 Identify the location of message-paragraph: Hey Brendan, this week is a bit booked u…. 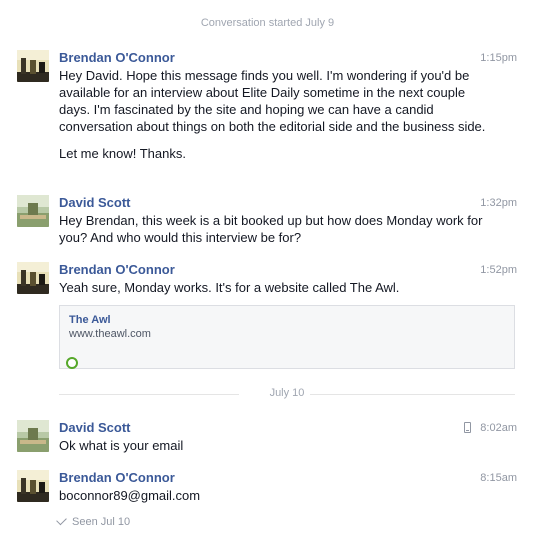
(271, 229).